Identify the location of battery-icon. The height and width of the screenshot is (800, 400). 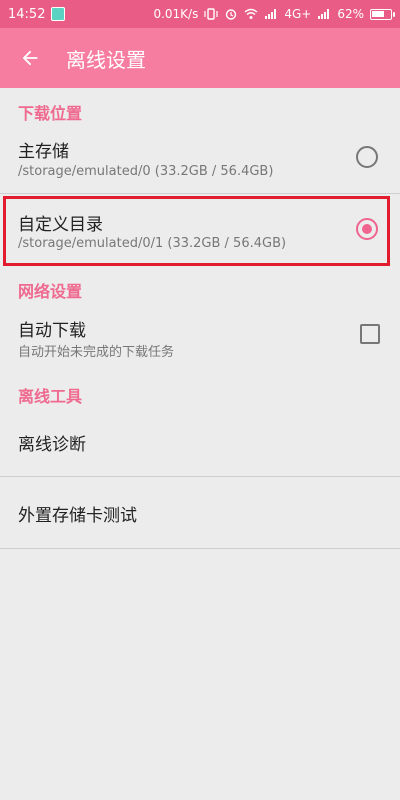
(382, 14).